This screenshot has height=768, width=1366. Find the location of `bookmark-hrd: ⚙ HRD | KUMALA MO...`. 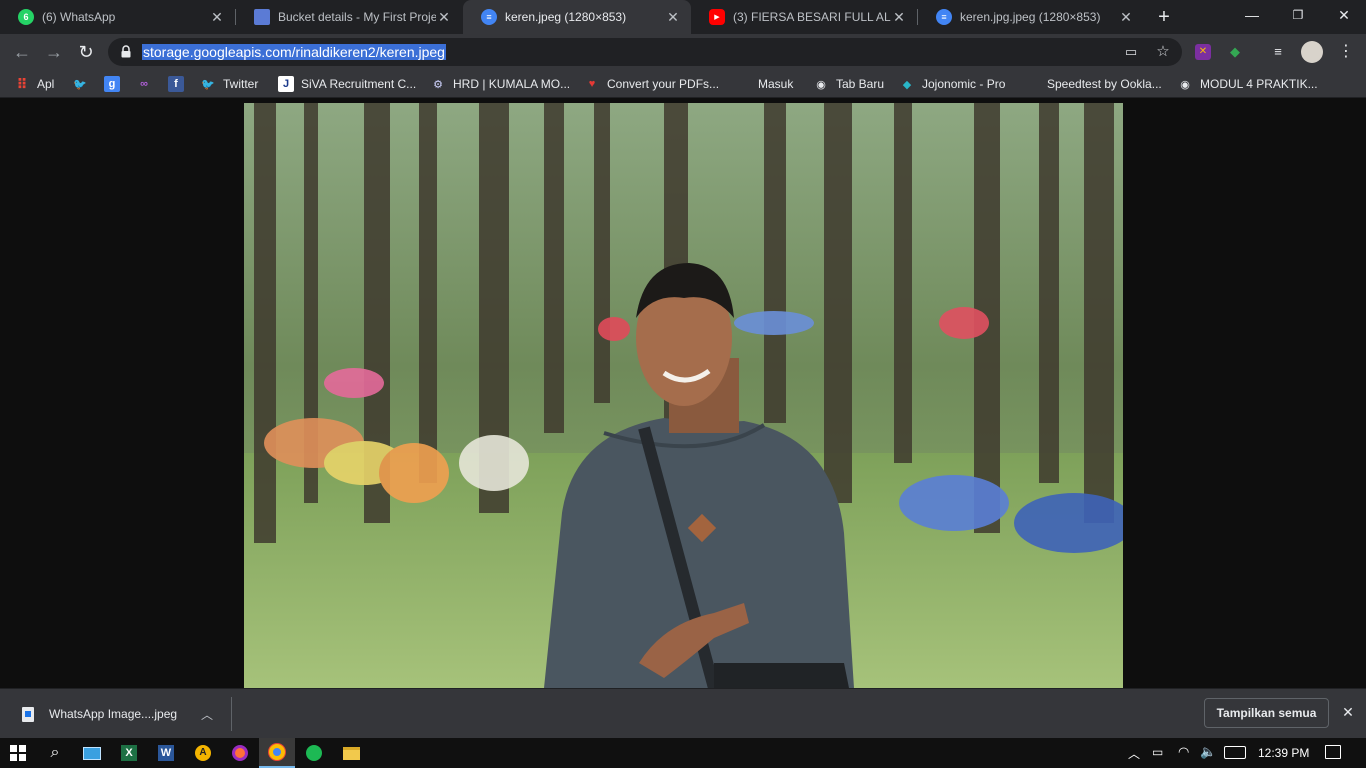

bookmark-hrd: ⚙ HRD | KUMALA MO... is located at coordinates (500, 84).